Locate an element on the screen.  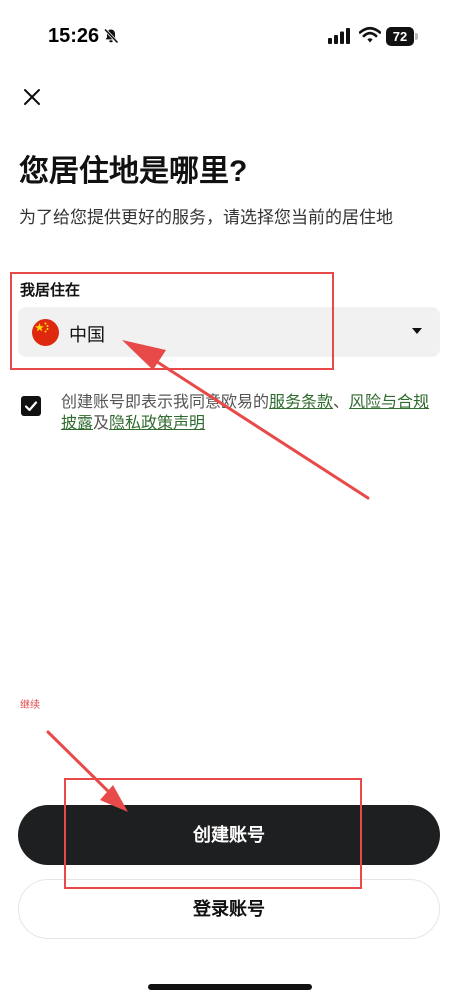
annotation-box-country is located at coordinates (172, 321).